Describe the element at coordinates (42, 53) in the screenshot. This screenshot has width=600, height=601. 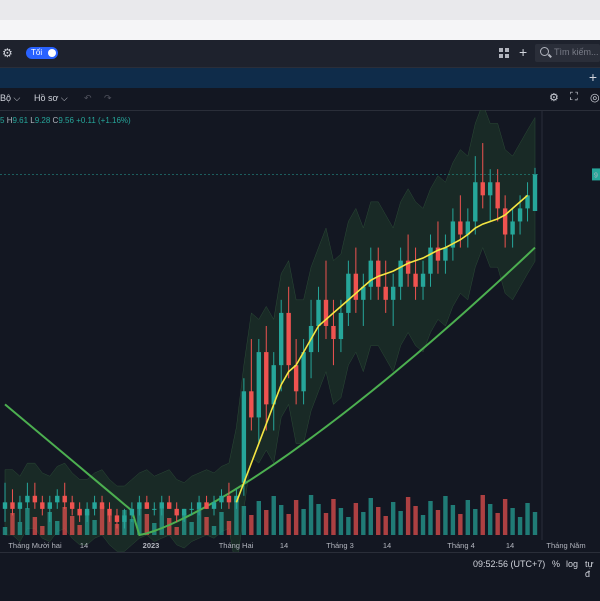
I see `theme-toggle: Tối` at that location.